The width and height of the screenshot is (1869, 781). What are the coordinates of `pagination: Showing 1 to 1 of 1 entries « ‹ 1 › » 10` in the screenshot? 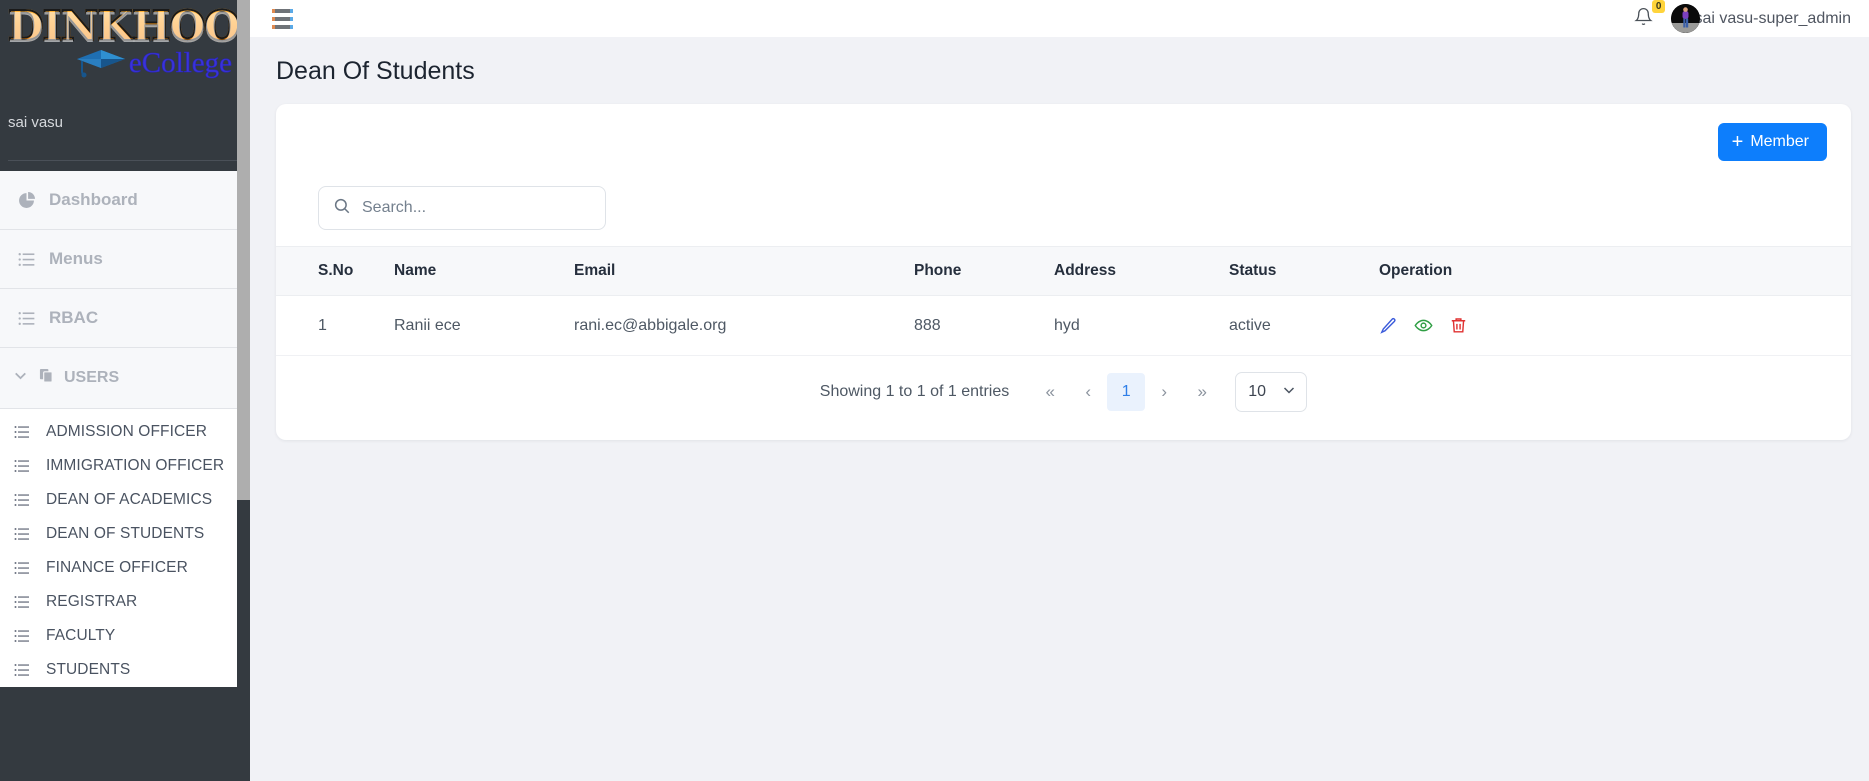 It's located at (1063, 394).